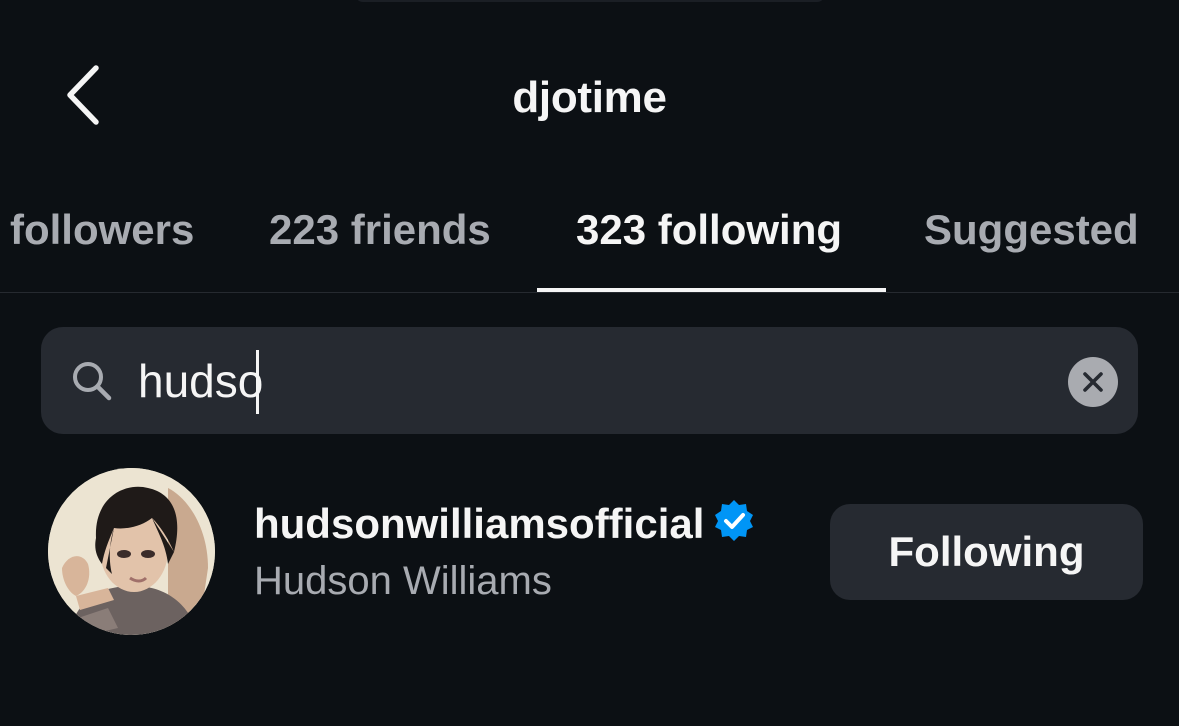  What do you see at coordinates (479, 523) in the screenshot?
I see `username: hudsonwilliamsofficial` at bounding box center [479, 523].